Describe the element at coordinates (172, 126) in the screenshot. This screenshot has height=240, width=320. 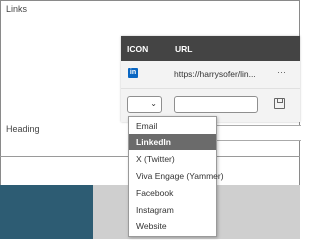
I see `dropdown-option-email: Email` at that location.